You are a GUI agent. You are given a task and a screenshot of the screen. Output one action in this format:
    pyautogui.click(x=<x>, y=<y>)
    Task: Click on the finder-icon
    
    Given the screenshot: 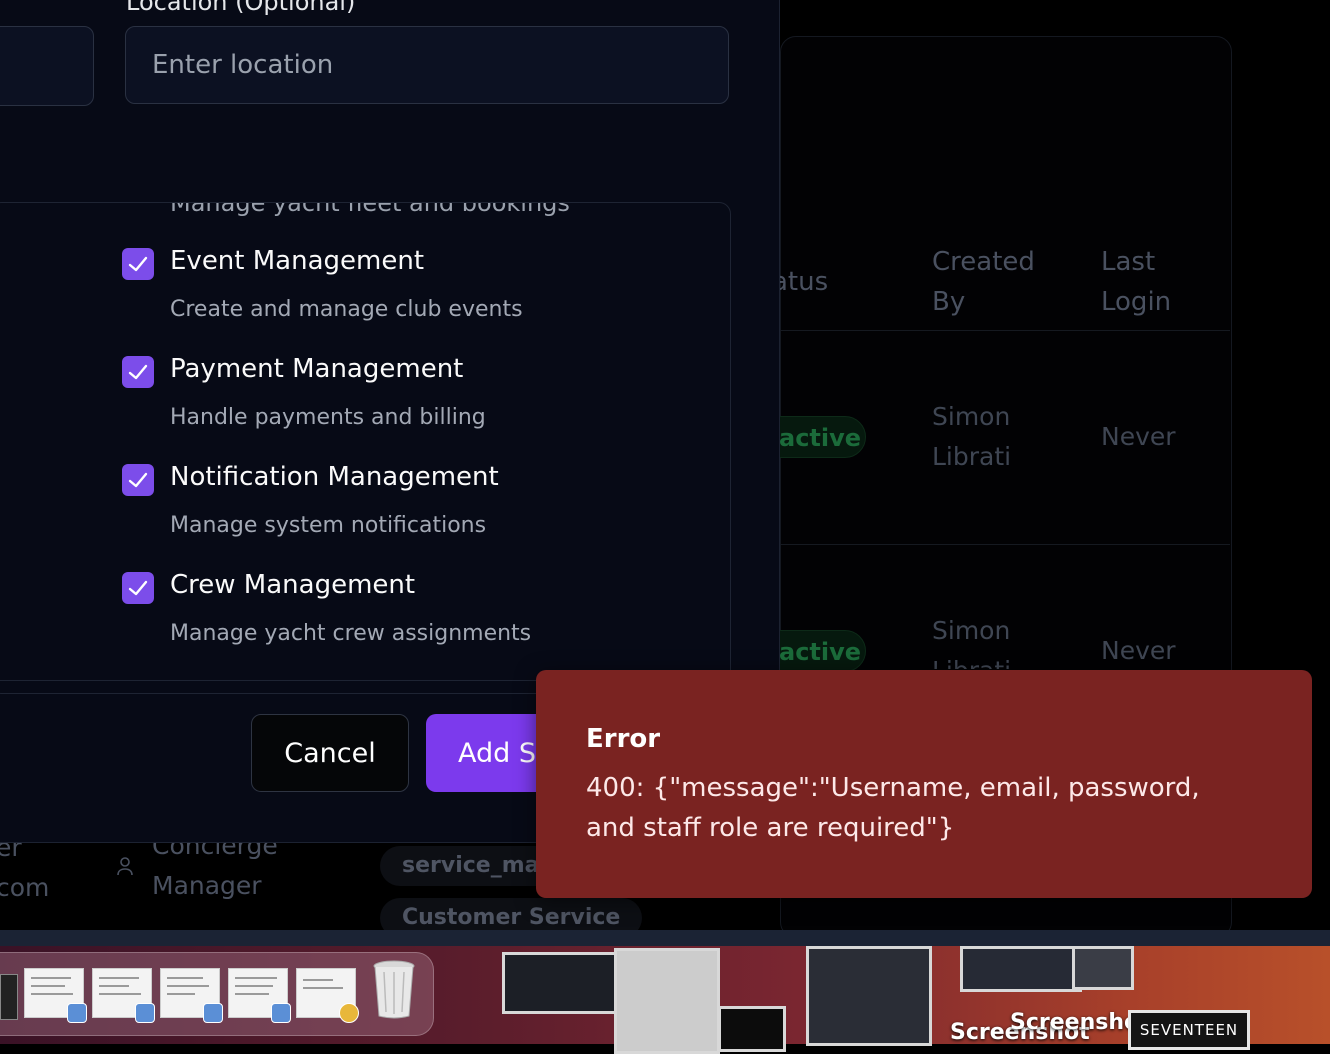 What is the action you would take?
    pyautogui.click(x=9, y=997)
    